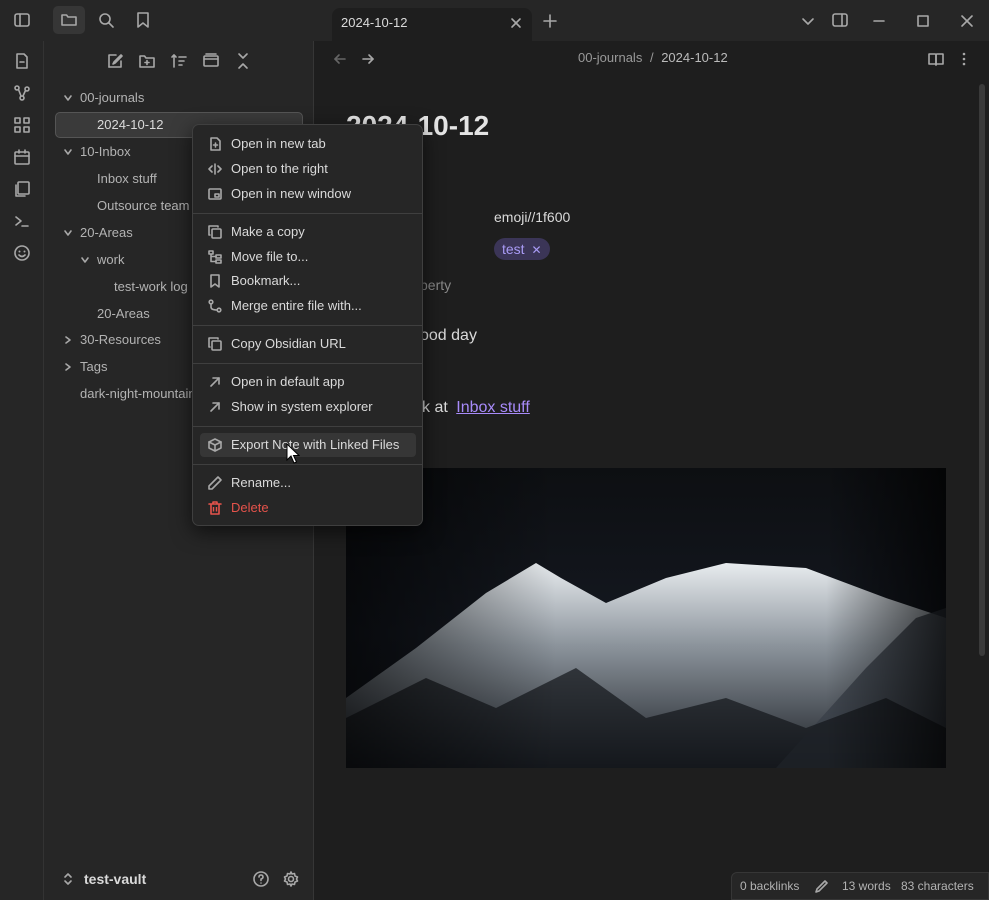 The height and width of the screenshot is (900, 989). I want to click on templates-icon, so click(22, 189).